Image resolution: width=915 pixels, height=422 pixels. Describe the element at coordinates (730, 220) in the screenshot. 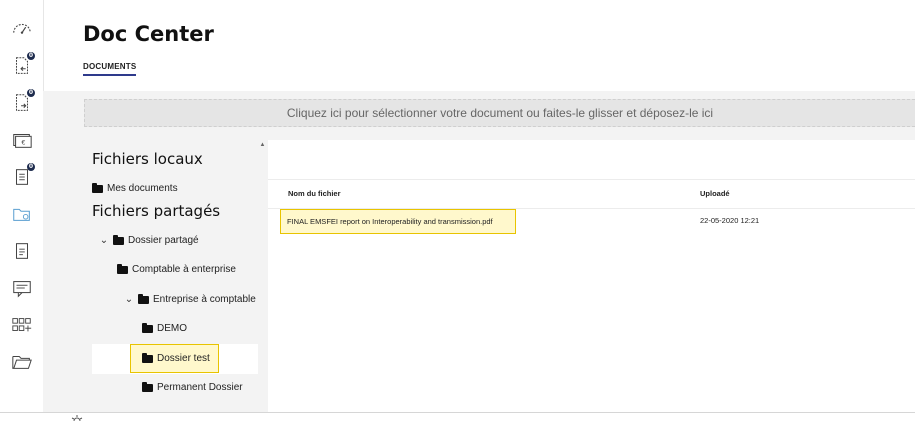

I see `file-upload-date: 22-05-2020 12:21` at that location.